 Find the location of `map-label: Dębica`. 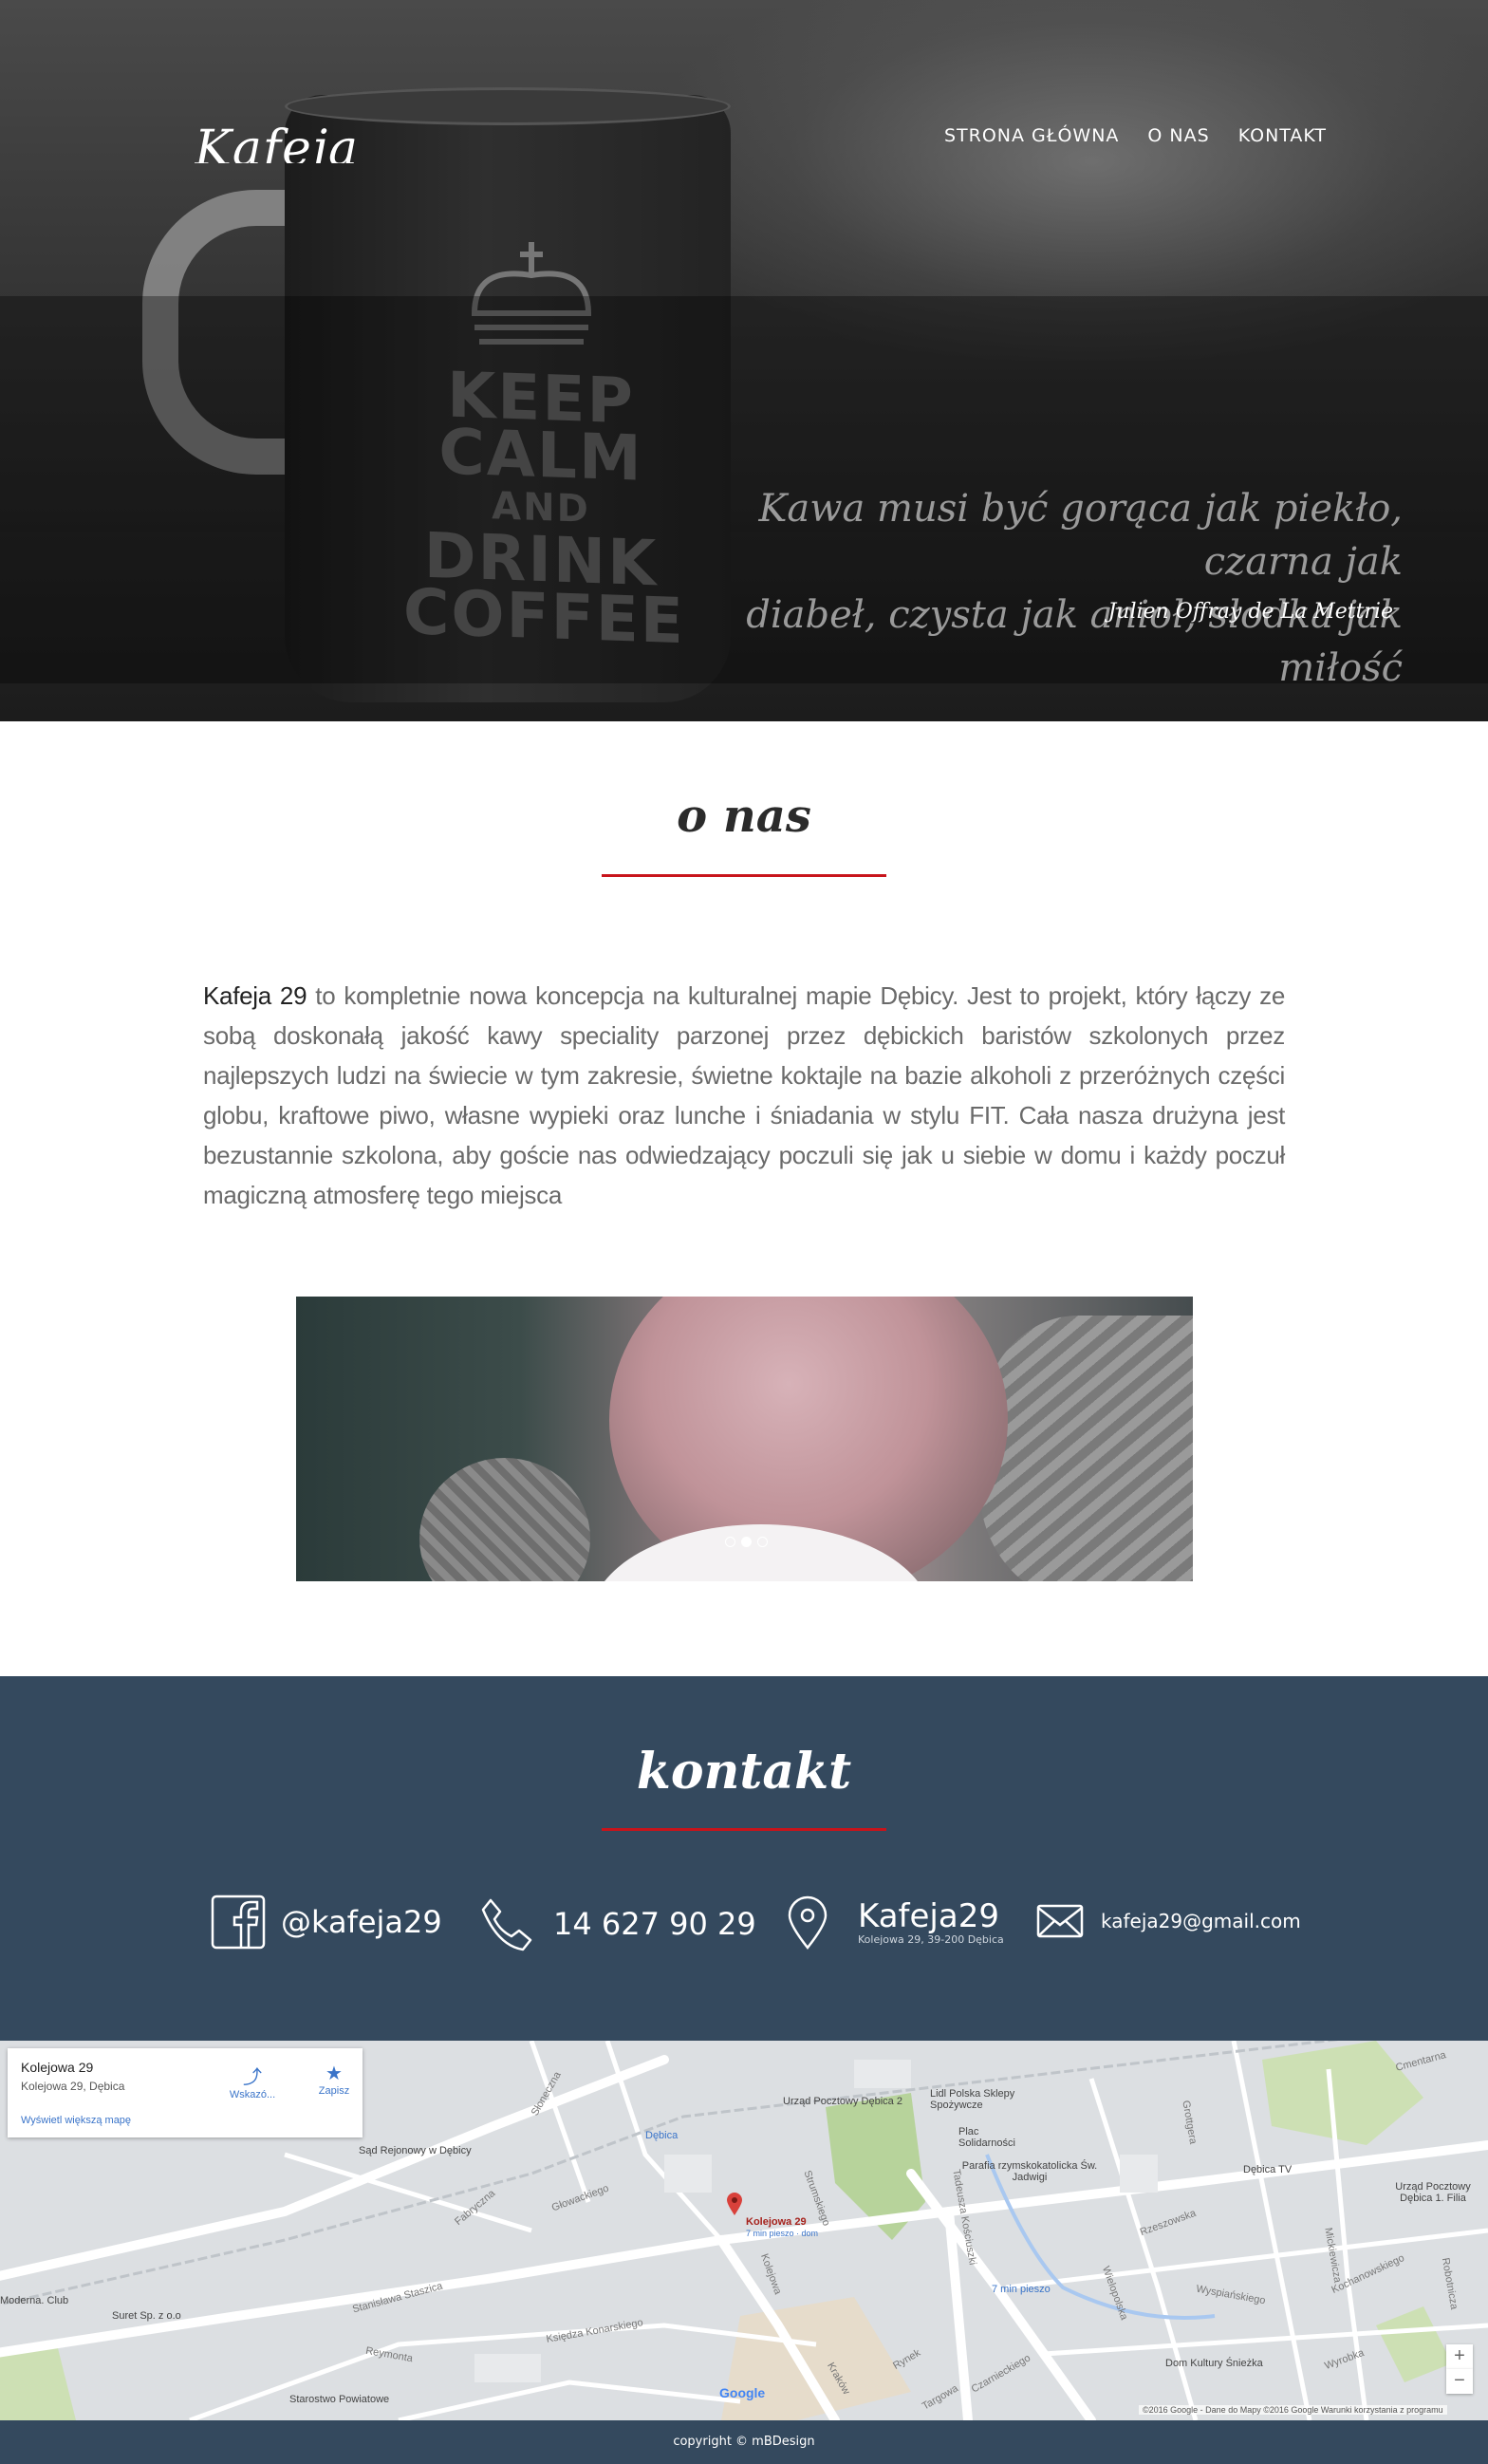

map-label: Dębica is located at coordinates (662, 2135).